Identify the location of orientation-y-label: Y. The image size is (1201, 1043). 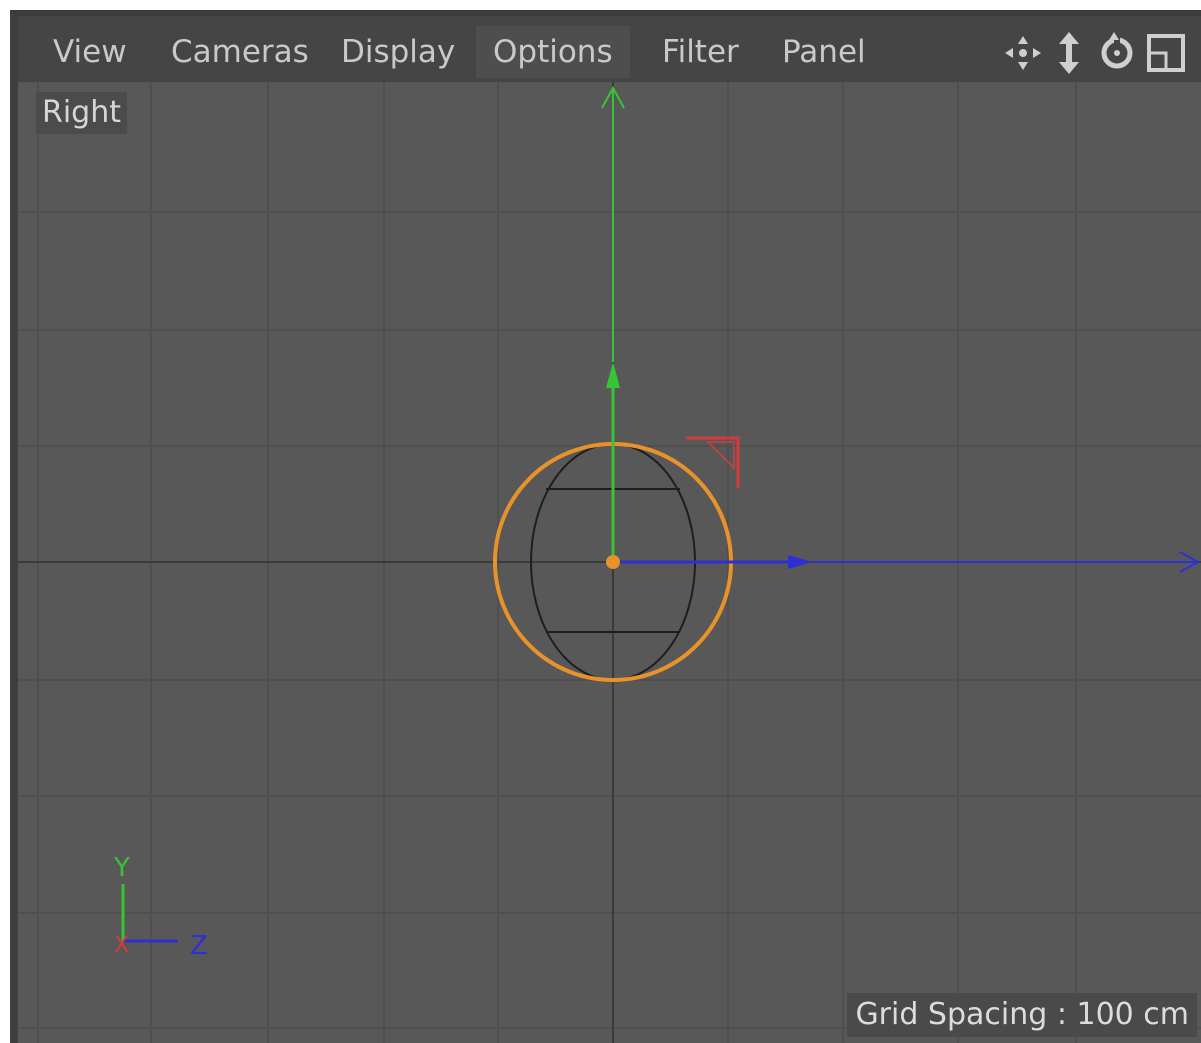
(121, 868).